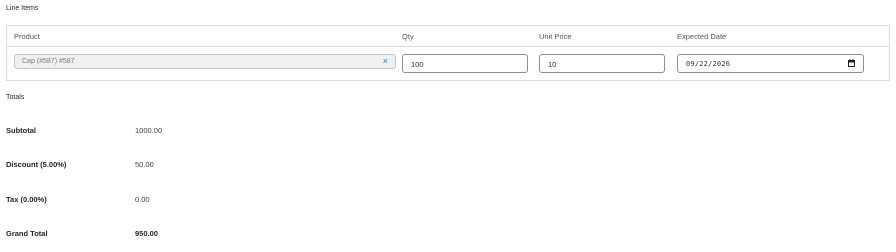 Image resolution: width=896 pixels, height=252 pixels. What do you see at coordinates (15, 97) in the screenshot?
I see `totals-heading: Totals` at bounding box center [15, 97].